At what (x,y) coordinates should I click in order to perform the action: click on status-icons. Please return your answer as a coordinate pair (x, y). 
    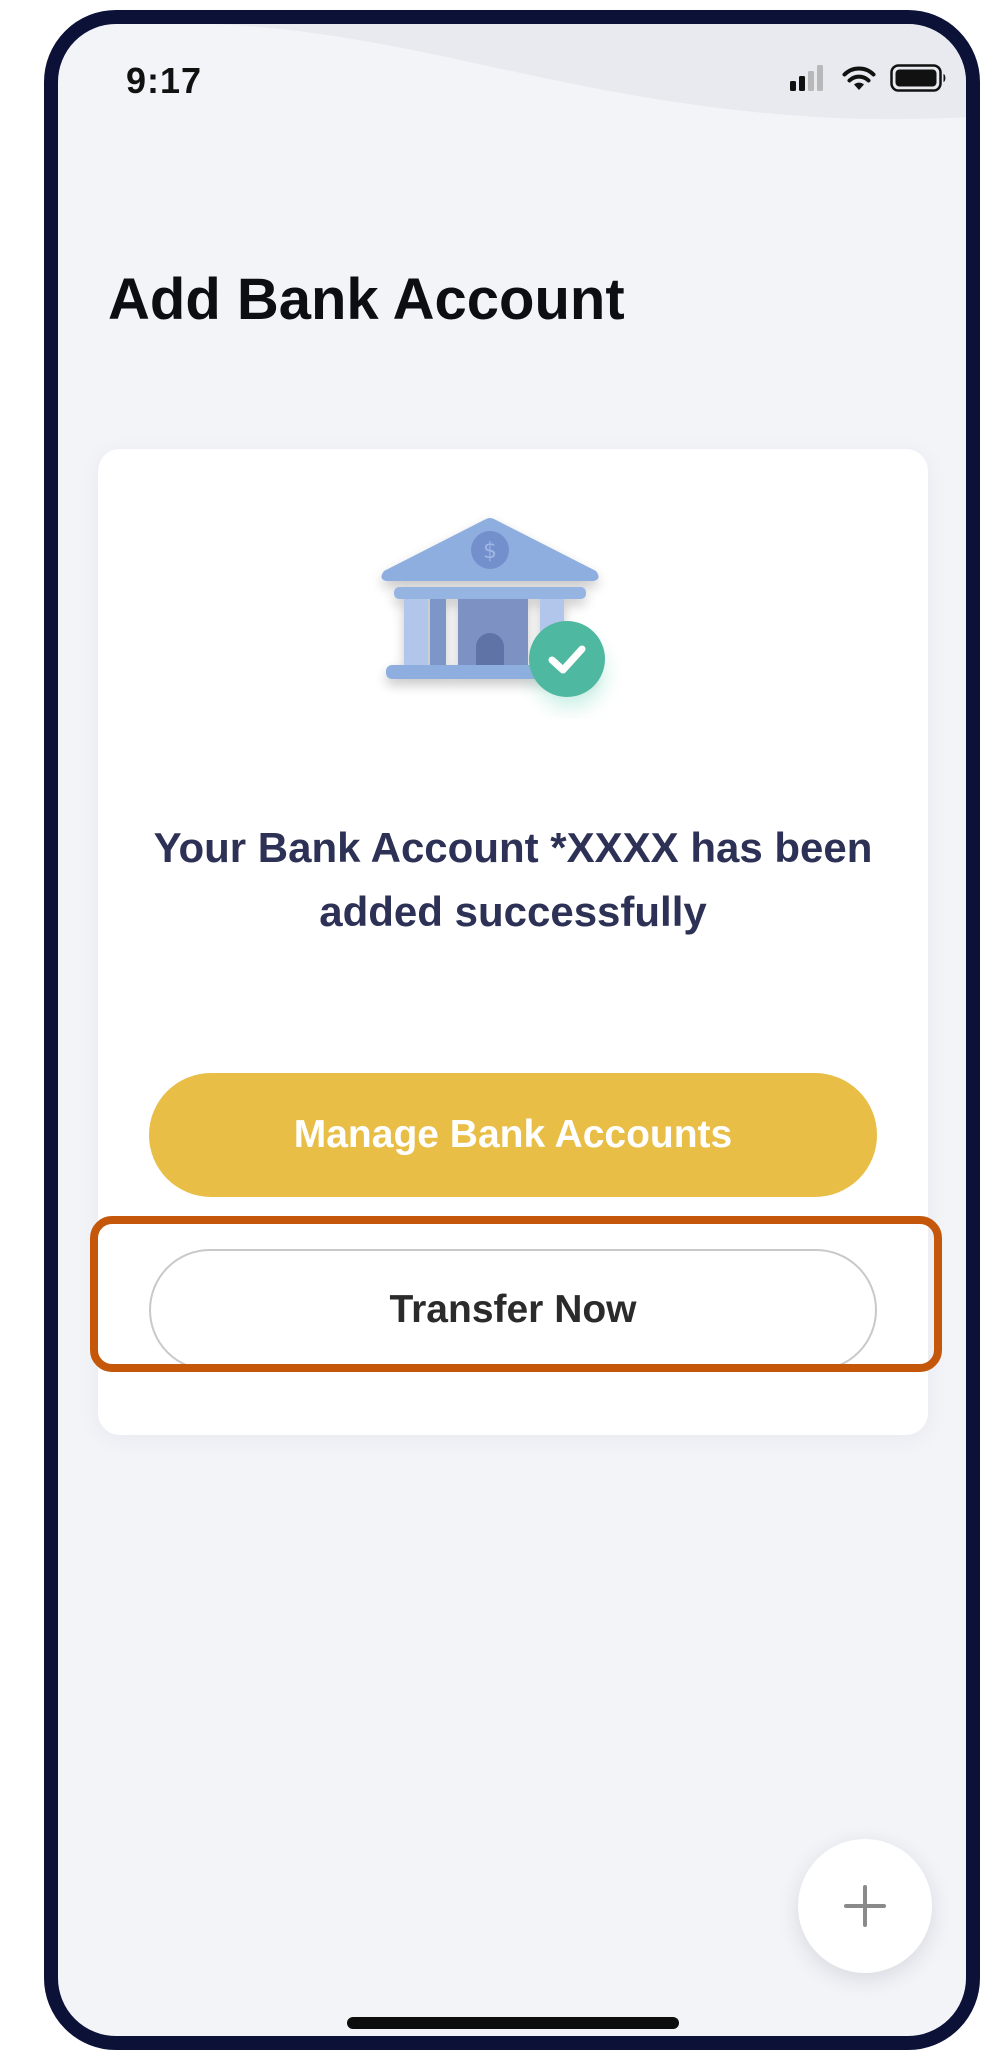
    Looking at the image, I should click on (869, 78).